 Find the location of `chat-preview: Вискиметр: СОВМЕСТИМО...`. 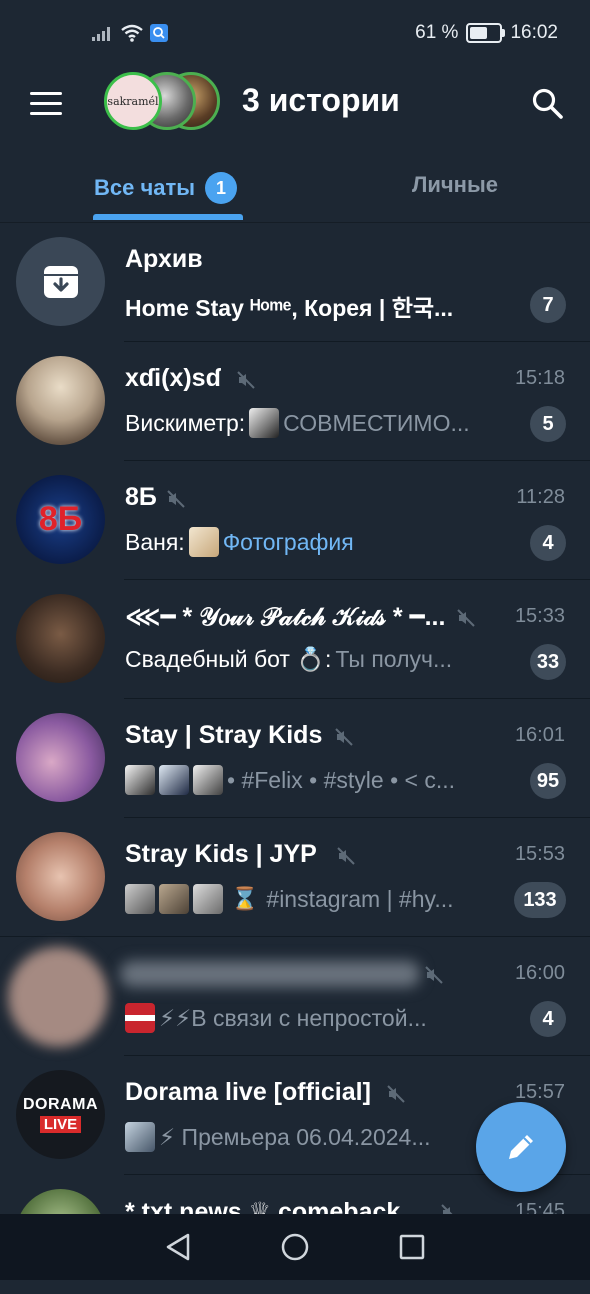

chat-preview: Вискиметр: СОВМЕСТИМО... is located at coordinates (310, 423).